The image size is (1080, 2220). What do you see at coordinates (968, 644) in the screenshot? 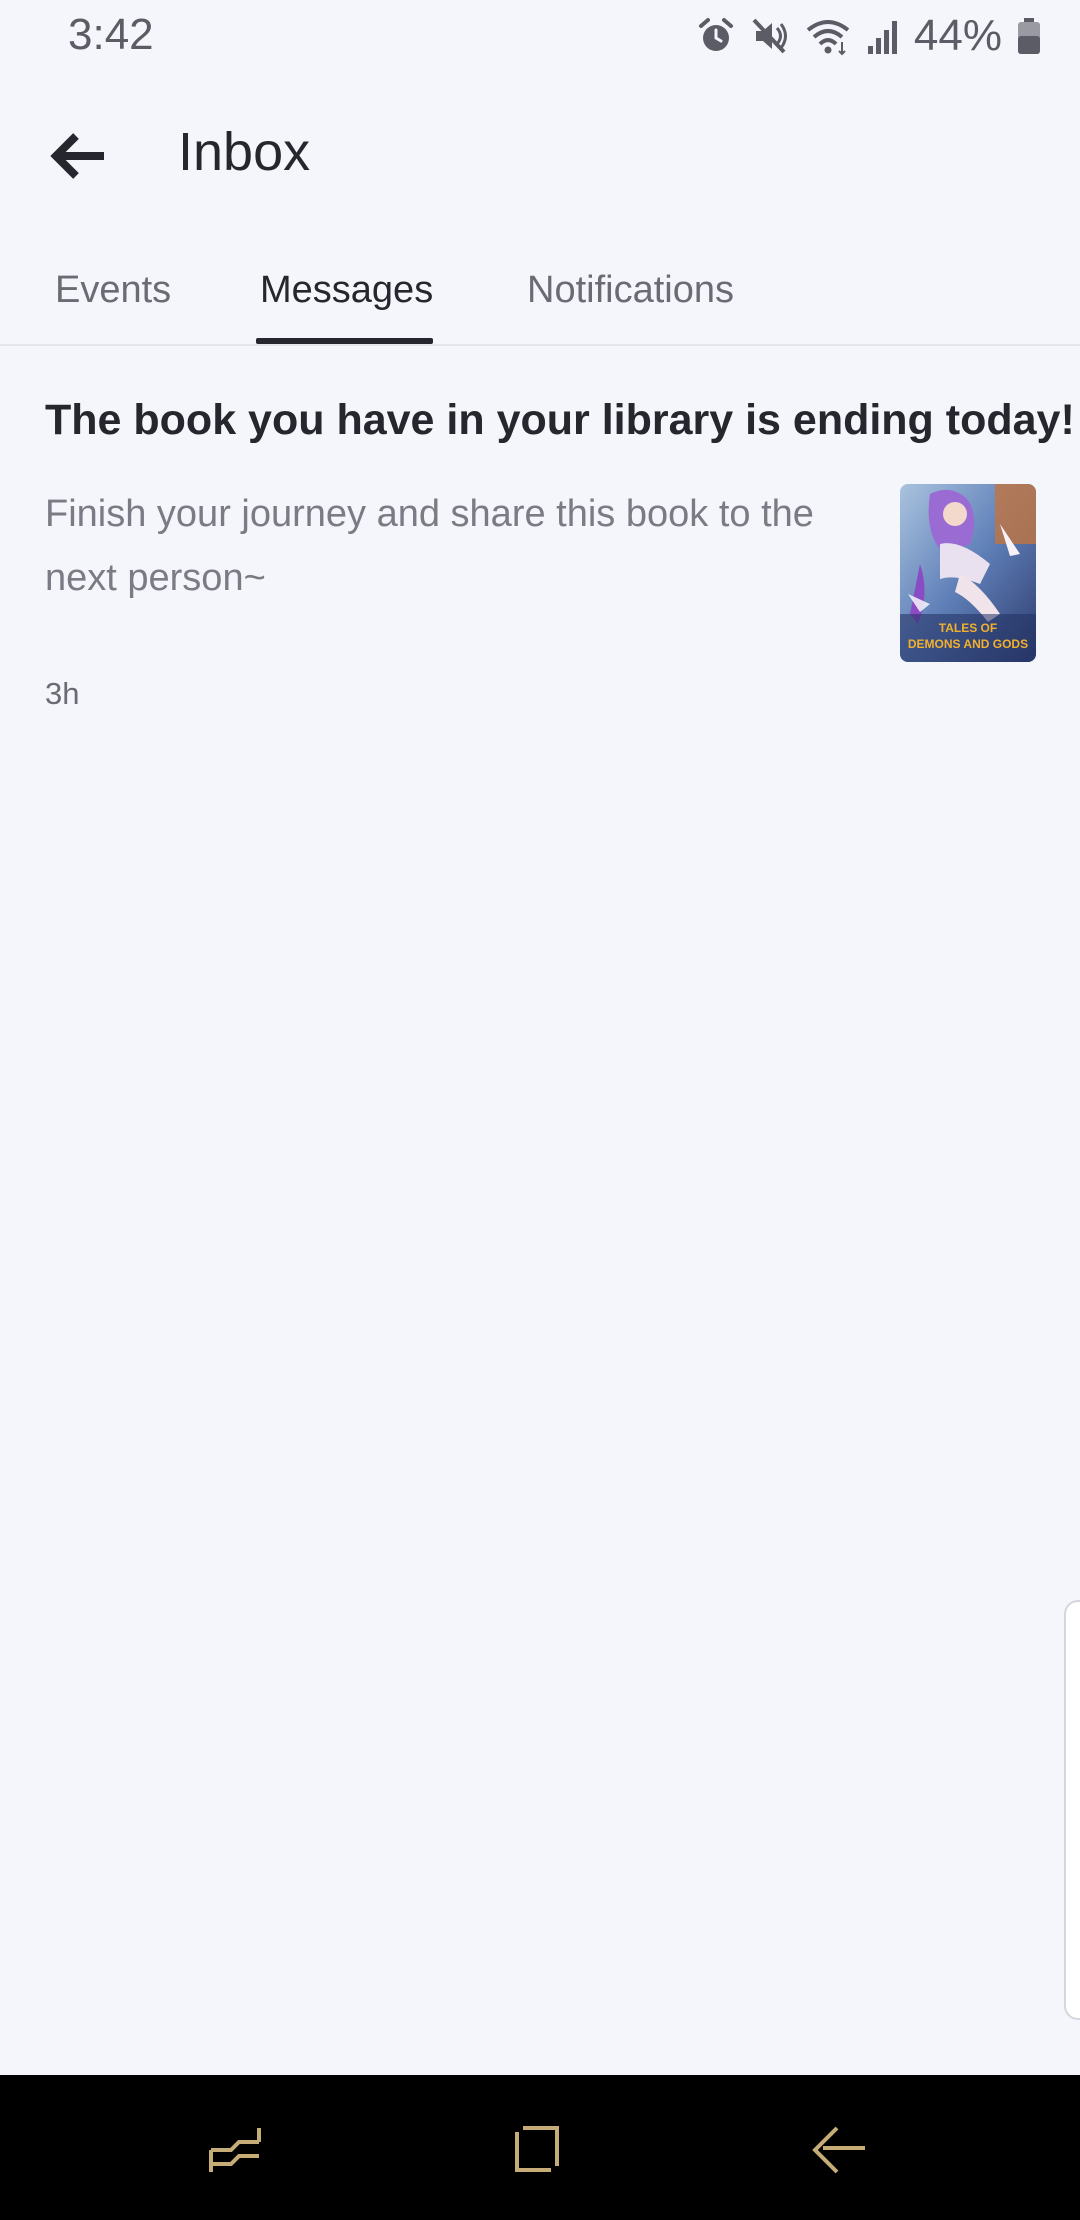
I see `cover-title-line-2: DEMONS AND GODS` at bounding box center [968, 644].